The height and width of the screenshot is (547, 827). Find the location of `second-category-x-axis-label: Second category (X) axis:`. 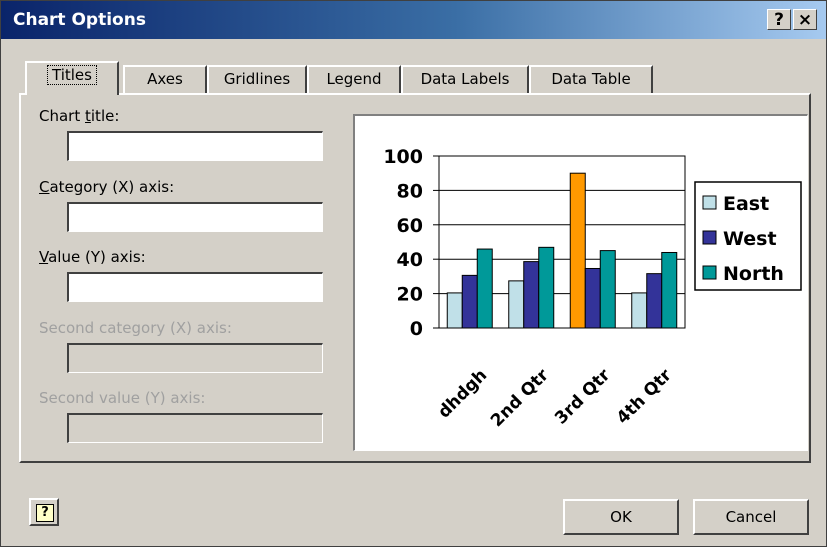

second-category-x-axis-label: Second category (X) axis: is located at coordinates (135, 328).